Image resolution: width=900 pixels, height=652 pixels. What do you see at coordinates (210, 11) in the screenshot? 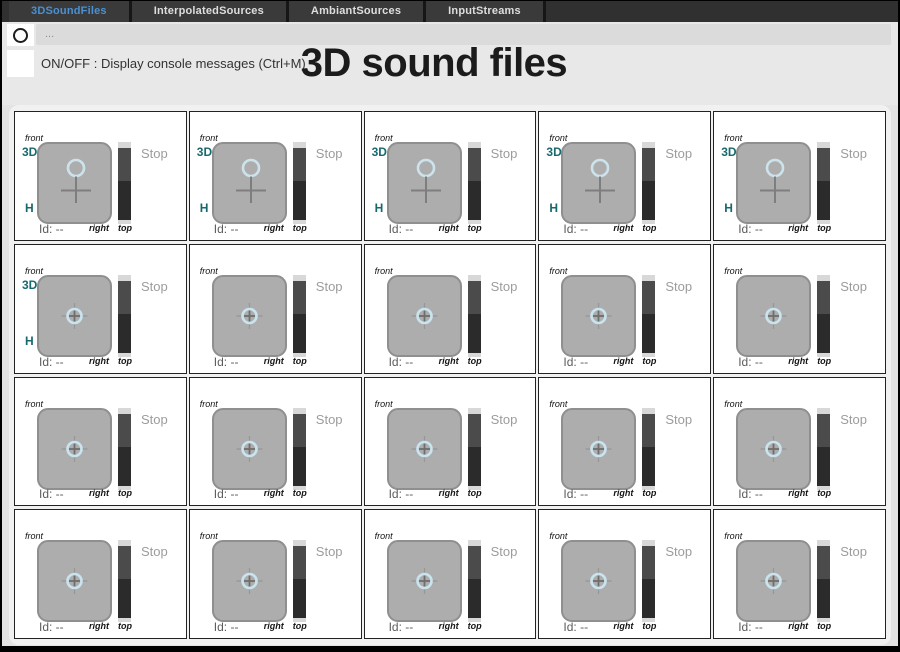
I see `tab-interpolatedsources: InterpolatedSources` at bounding box center [210, 11].